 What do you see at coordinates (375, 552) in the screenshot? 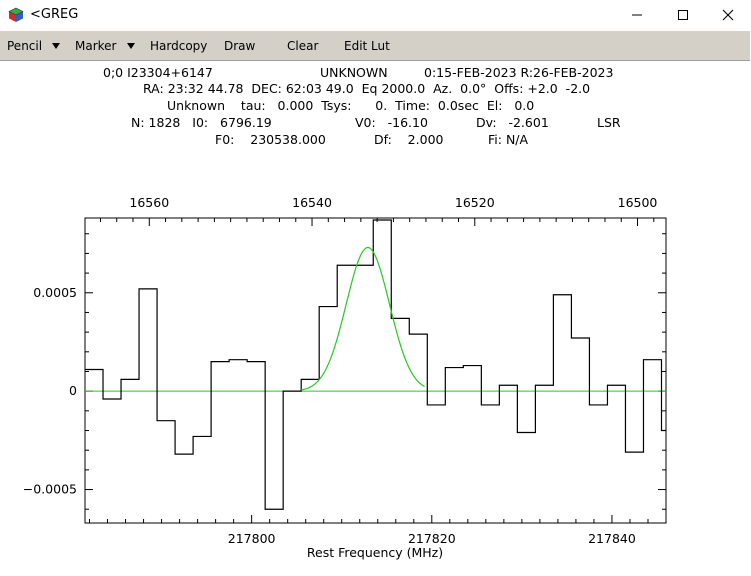
I see `x-axis-label: Rest Frequency (MHz)` at bounding box center [375, 552].